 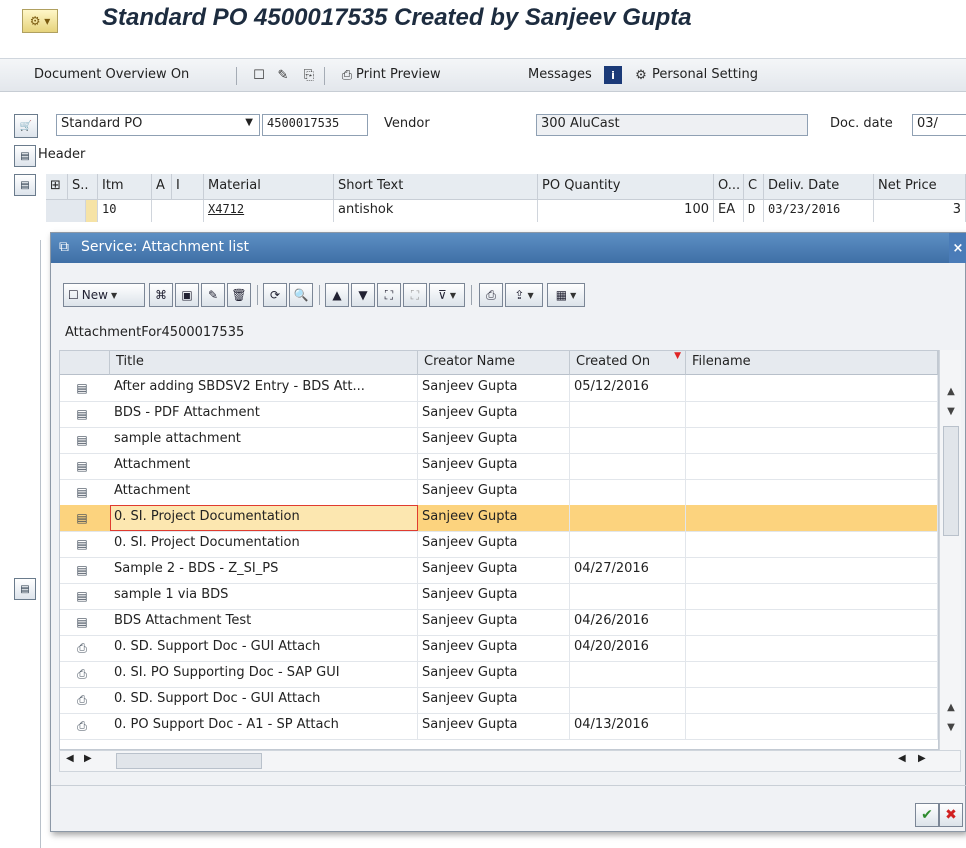 I want to click on column-header: Short Text, so click(x=436, y=187).